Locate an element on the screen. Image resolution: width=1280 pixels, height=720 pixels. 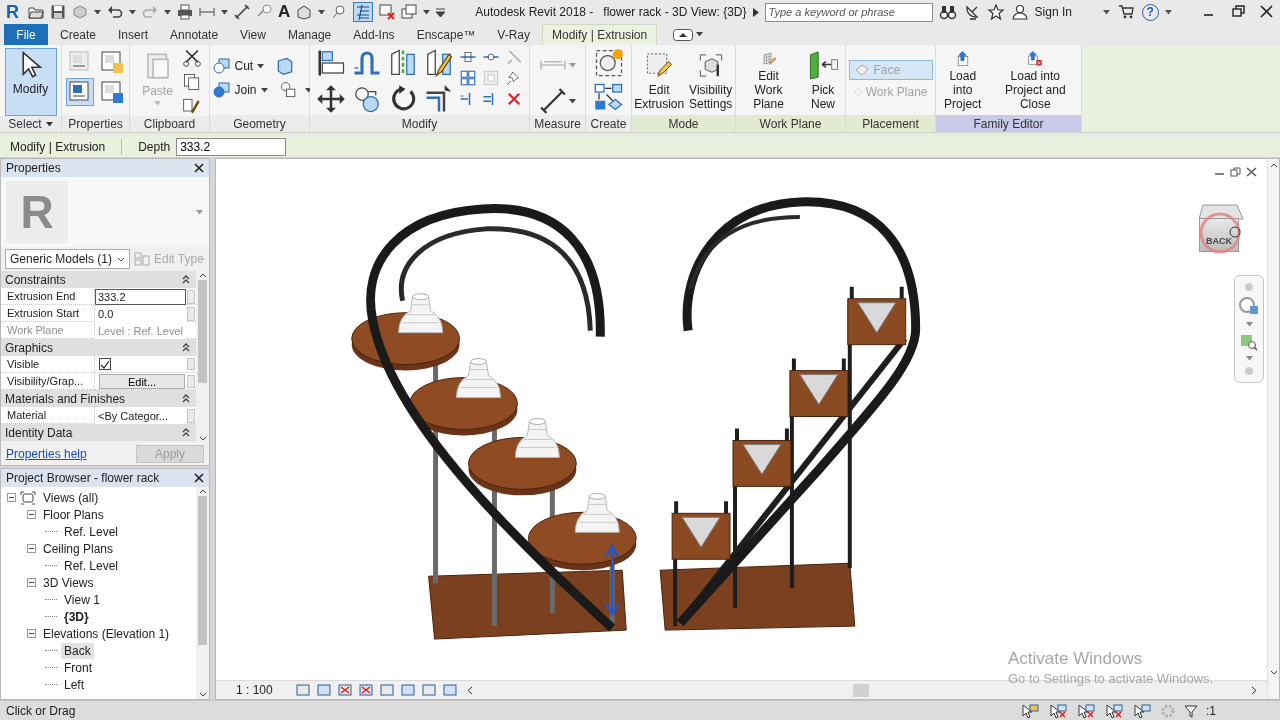
text-tool: A is located at coordinates (284, 12).